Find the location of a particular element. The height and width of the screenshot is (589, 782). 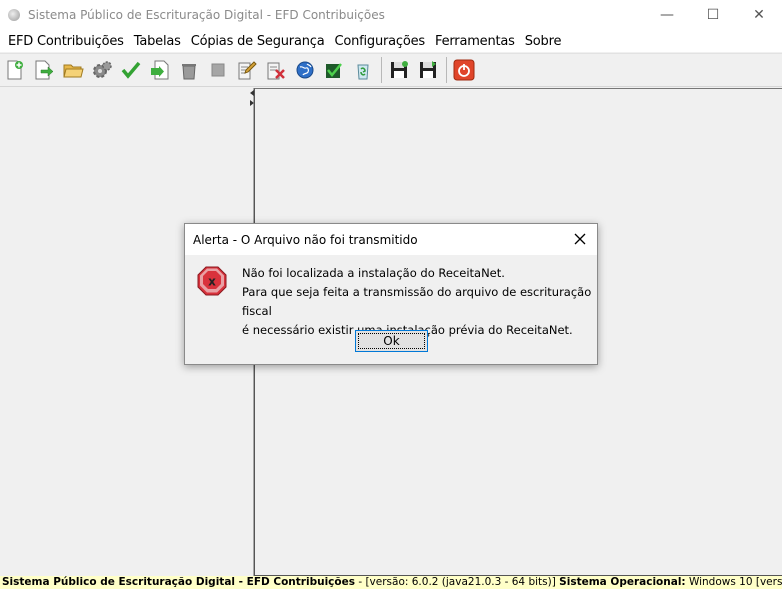

status-os-value: Windows 10 [versão 10.0] is located at coordinates (735, 582).